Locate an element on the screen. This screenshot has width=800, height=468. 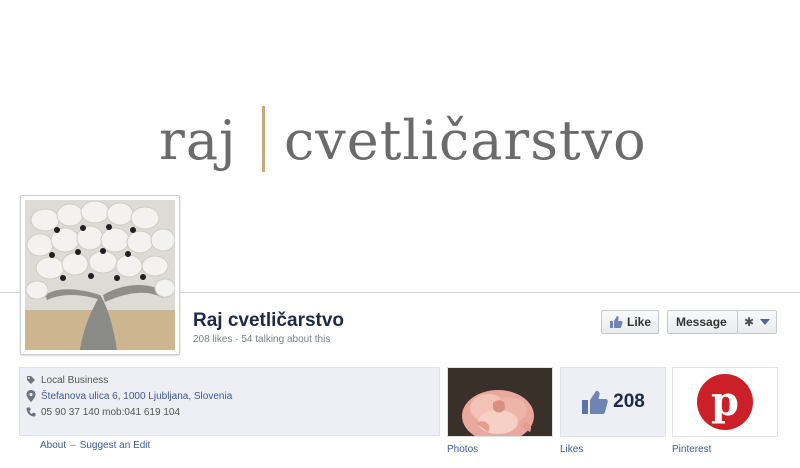
like-button: Like is located at coordinates (630, 322).